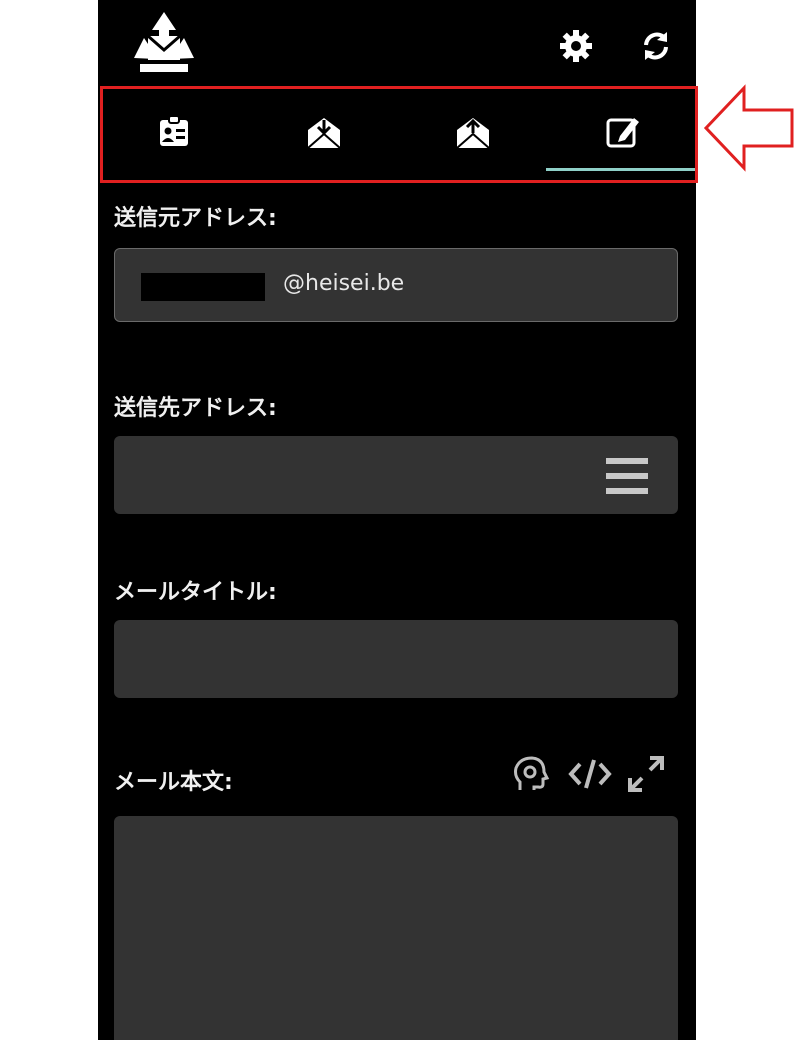 This screenshot has height=1040, width=800. I want to click on subject-field, so click(396, 659).